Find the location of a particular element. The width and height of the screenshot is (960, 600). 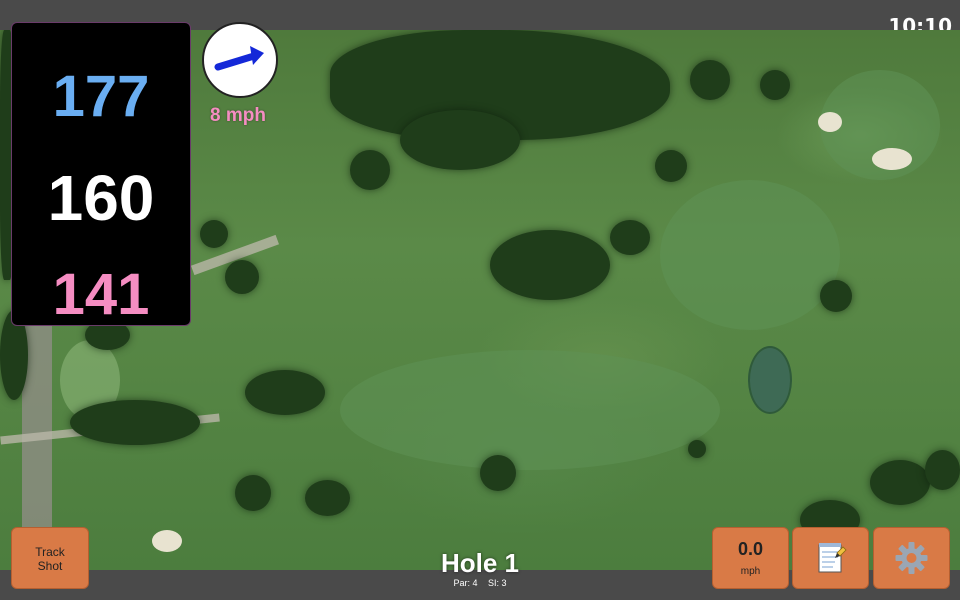

pond is located at coordinates (770, 380).